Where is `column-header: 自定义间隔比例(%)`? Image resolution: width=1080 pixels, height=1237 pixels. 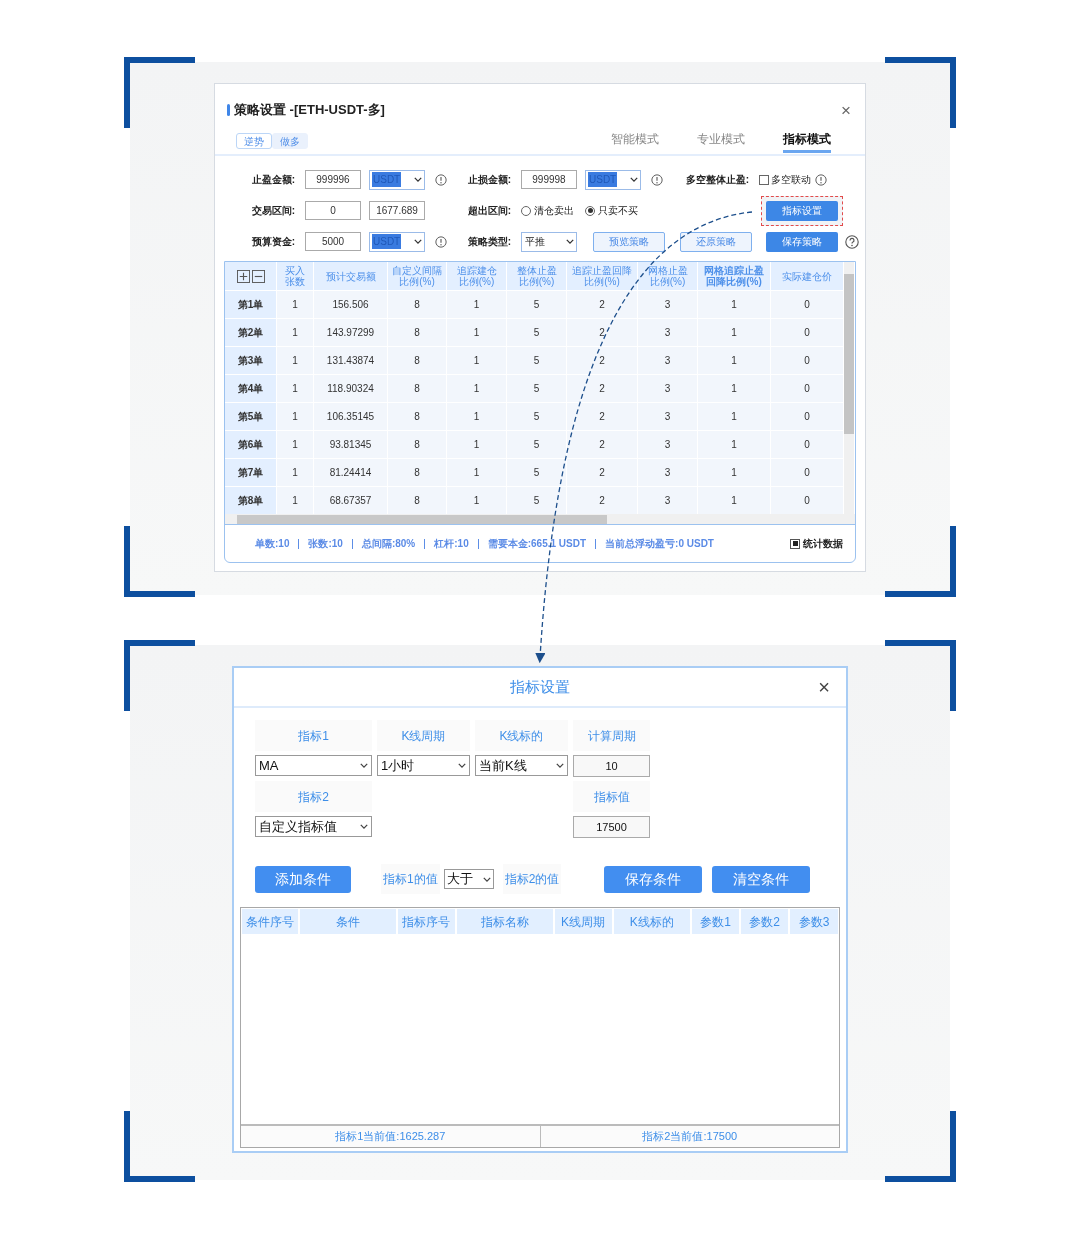 column-header: 自定义间隔比例(%) is located at coordinates (417, 276).